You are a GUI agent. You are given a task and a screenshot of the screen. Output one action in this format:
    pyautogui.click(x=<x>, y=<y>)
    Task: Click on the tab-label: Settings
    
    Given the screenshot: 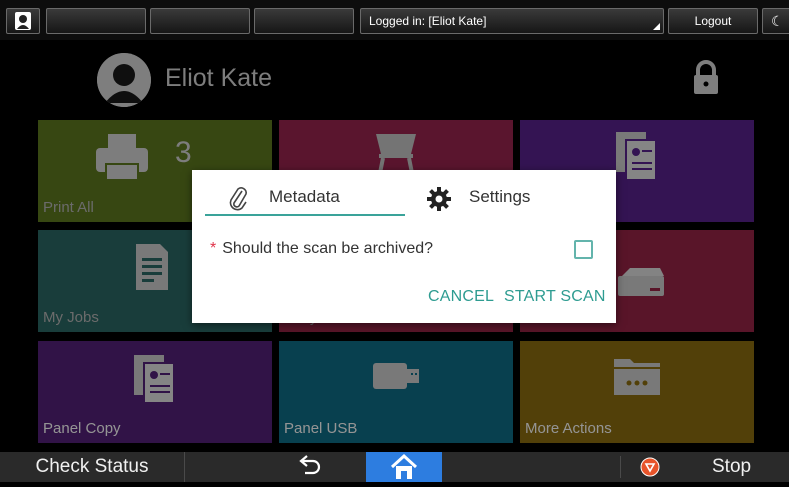 What is the action you would take?
    pyautogui.click(x=500, y=196)
    